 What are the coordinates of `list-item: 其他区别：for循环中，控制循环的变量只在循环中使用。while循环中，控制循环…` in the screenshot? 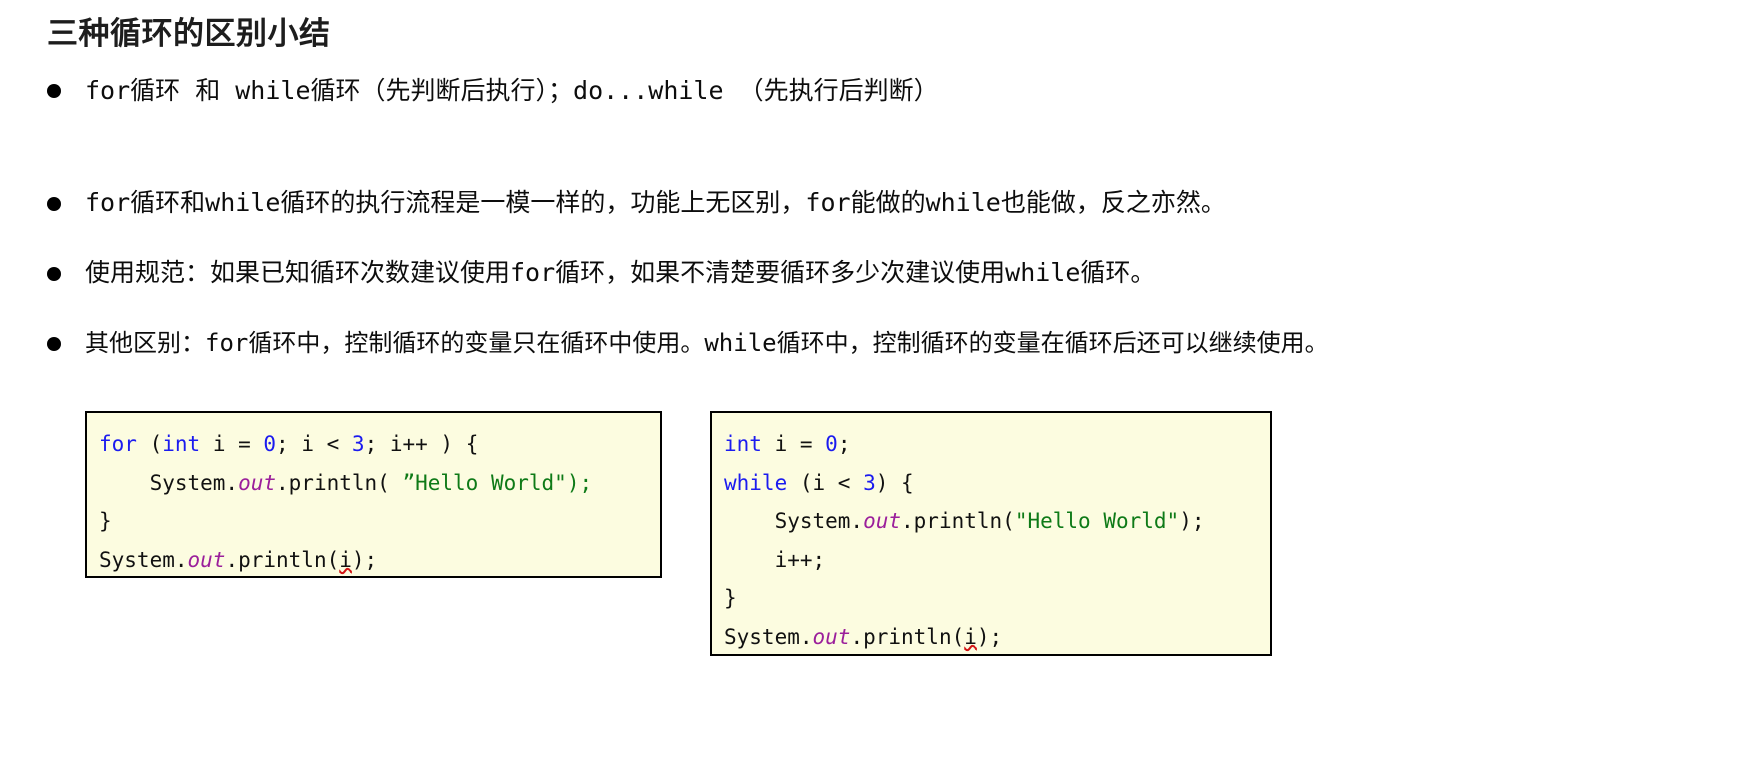 It's located at (902, 343).